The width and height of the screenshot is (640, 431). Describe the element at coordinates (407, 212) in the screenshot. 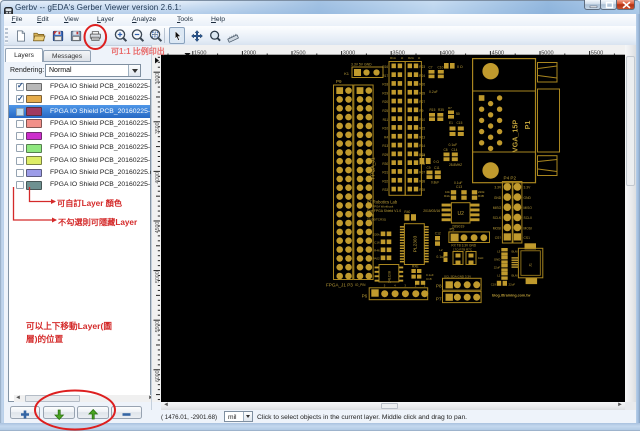

I see `svg-text: R40` at that location.